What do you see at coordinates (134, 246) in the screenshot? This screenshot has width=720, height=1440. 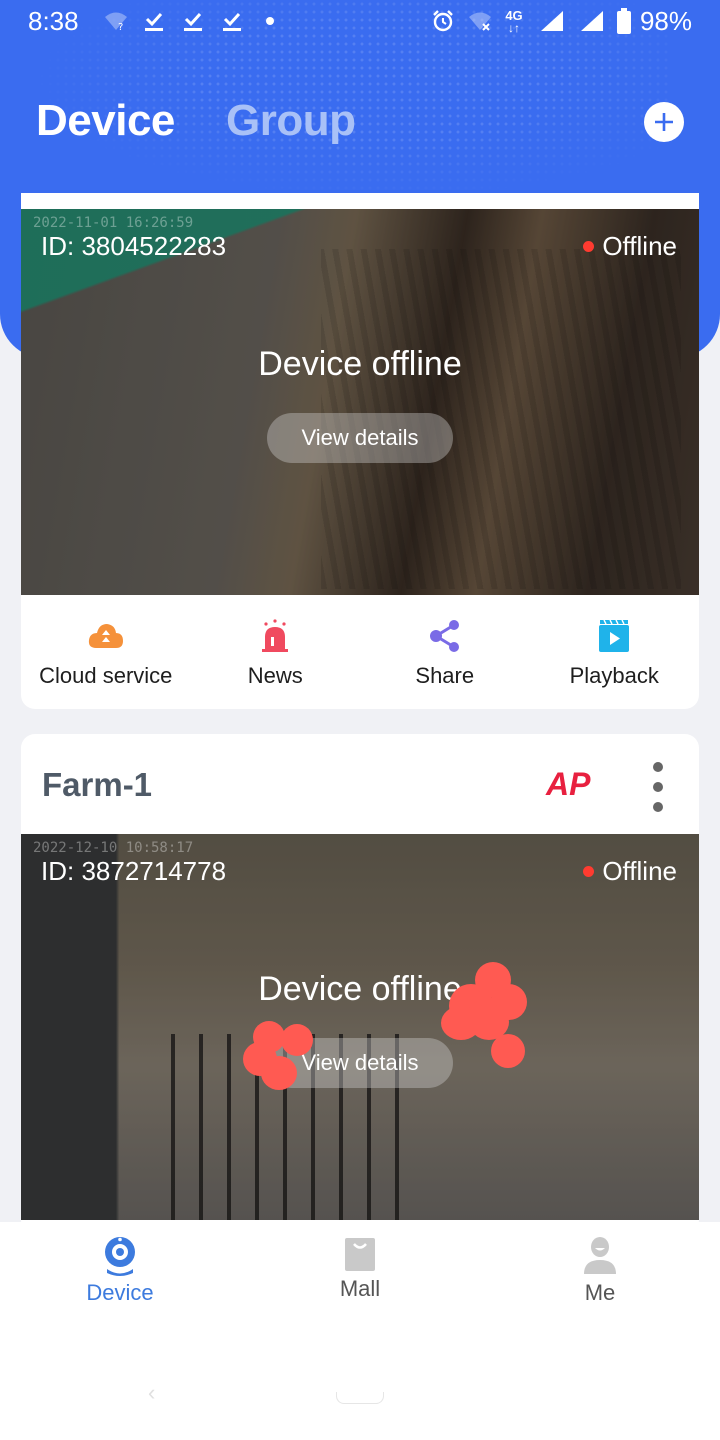 I see `device-id: ID: 3804522283` at bounding box center [134, 246].